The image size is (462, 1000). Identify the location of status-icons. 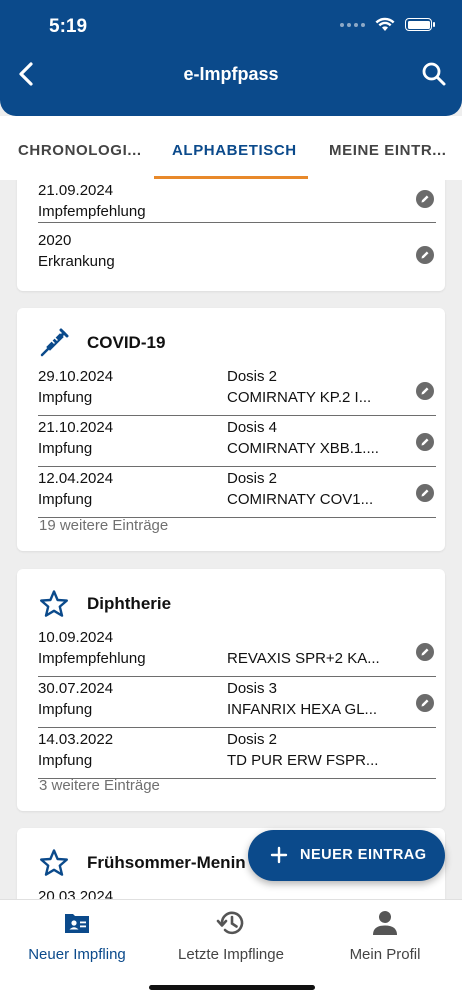
(387, 24).